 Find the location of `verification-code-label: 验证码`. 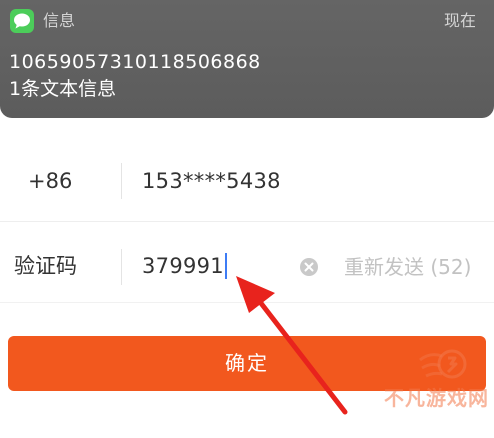

verification-code-label: 验证码 is located at coordinates (45, 266).